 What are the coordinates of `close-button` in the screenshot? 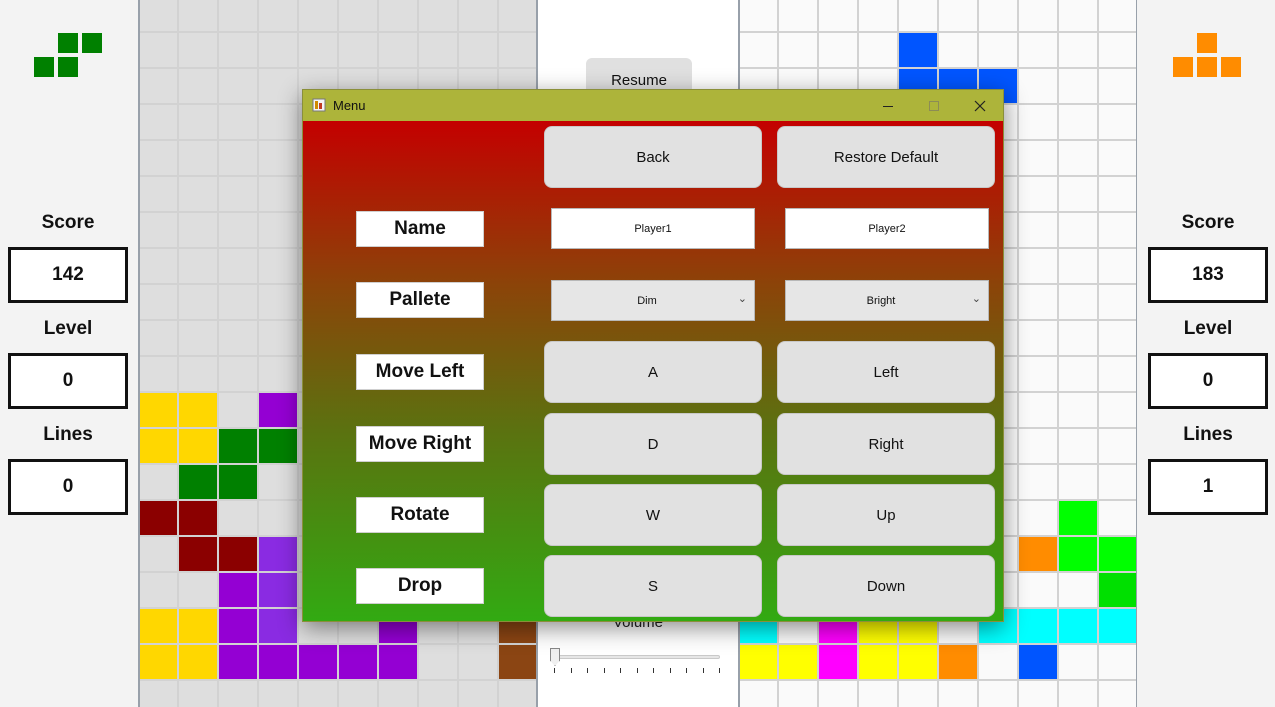 It's located at (980, 105).